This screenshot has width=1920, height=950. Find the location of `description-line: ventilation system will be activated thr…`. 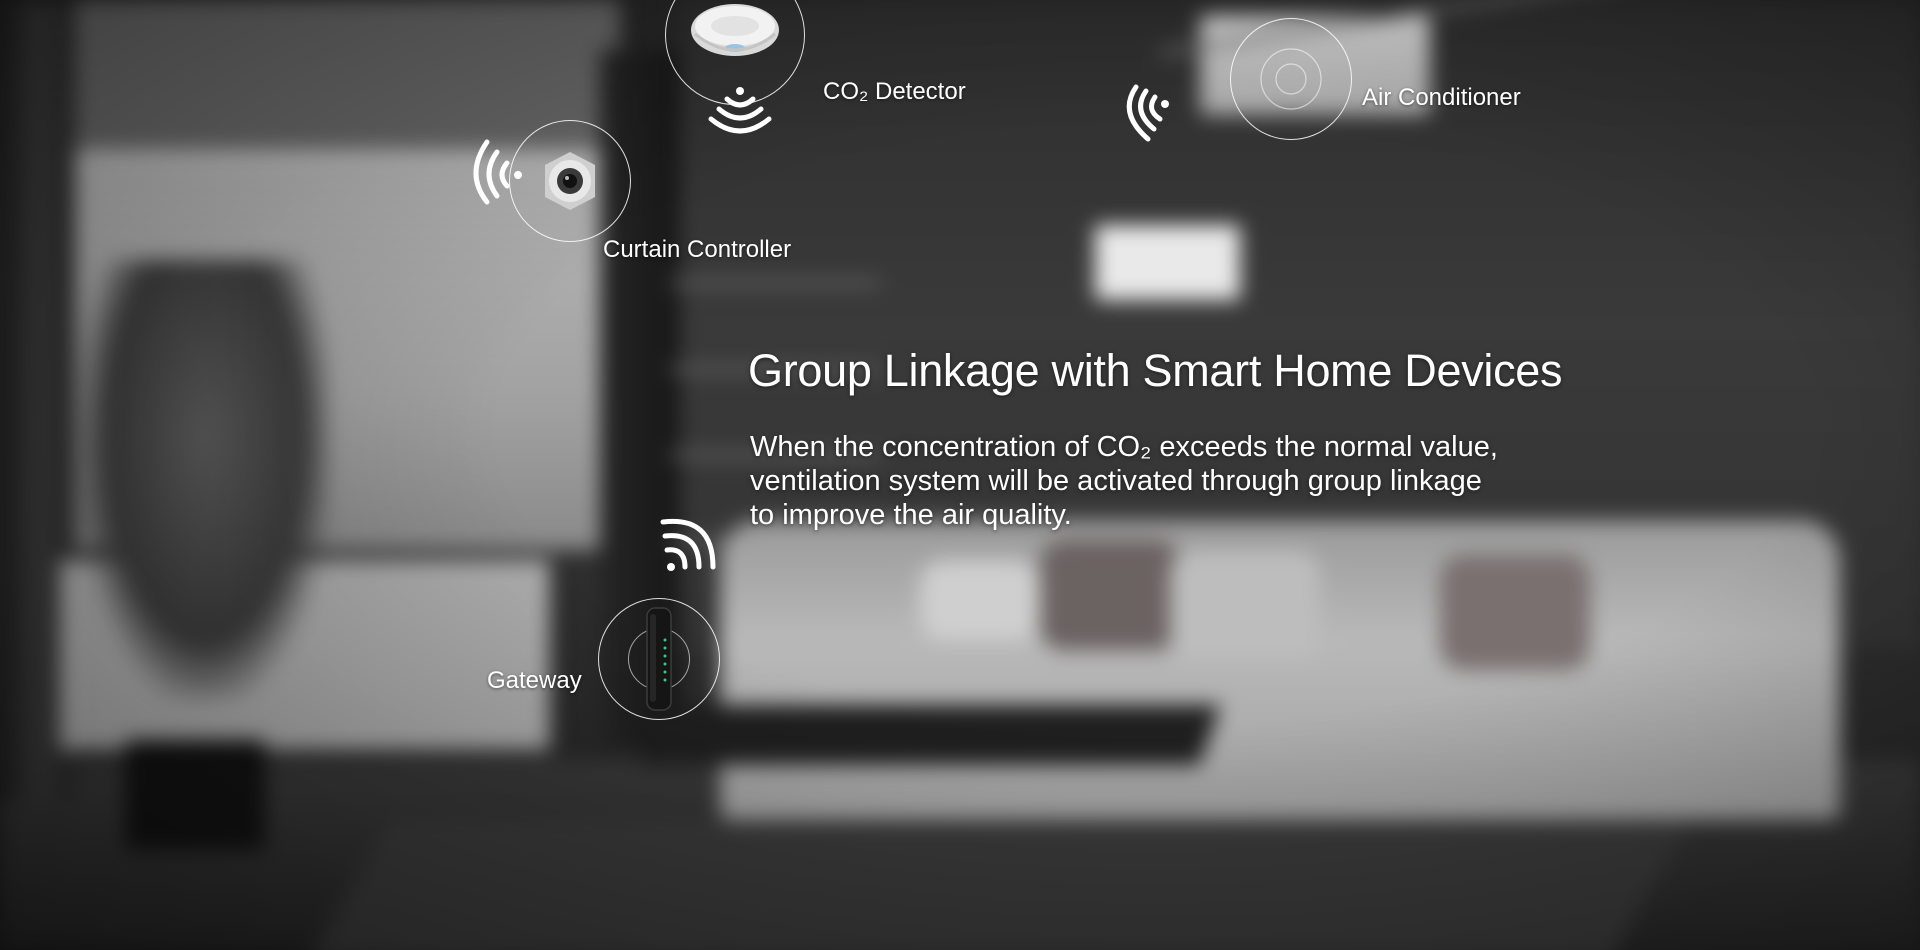

description-line: ventilation system will be activated thr… is located at coordinates (1116, 481).